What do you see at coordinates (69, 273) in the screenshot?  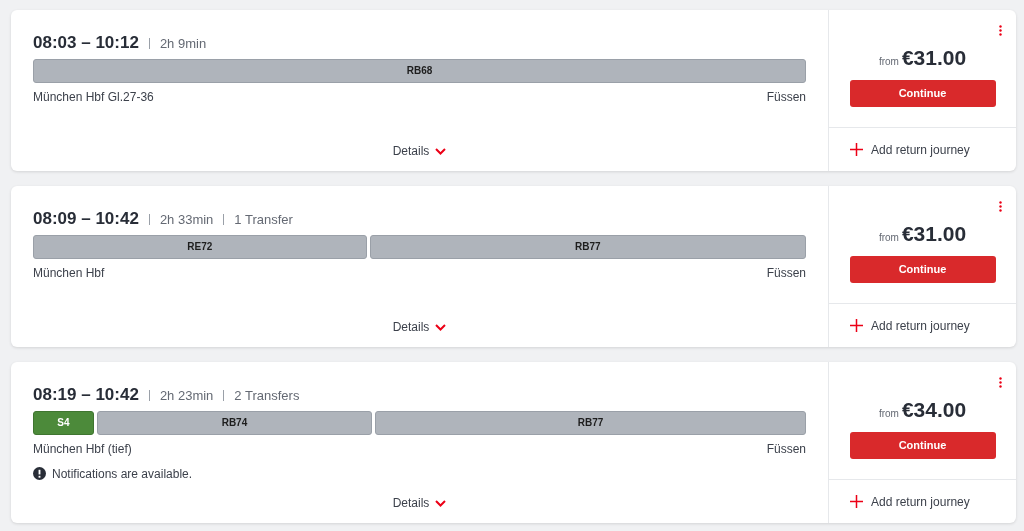 I see `departure-station: München Hbf` at bounding box center [69, 273].